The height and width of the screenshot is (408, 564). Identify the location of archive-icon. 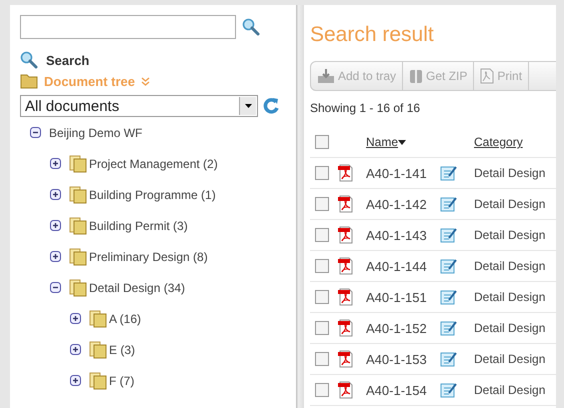
(416, 76).